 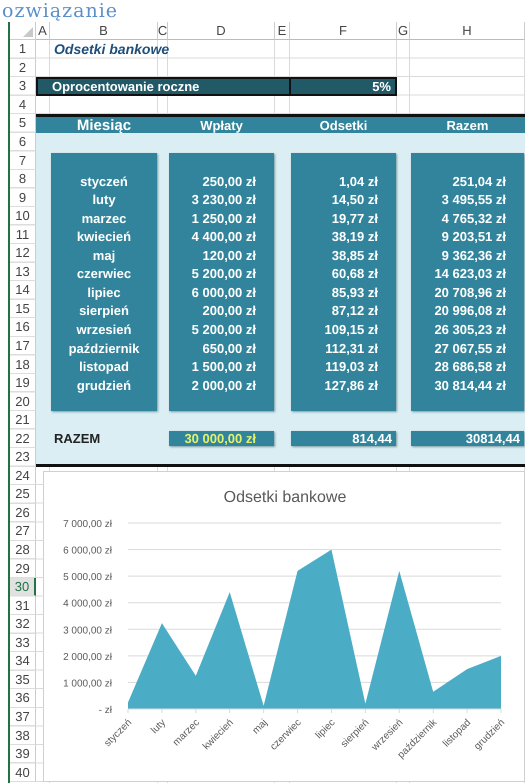 What do you see at coordinates (23, 661) in the screenshot?
I see `row-header: 34` at bounding box center [23, 661].